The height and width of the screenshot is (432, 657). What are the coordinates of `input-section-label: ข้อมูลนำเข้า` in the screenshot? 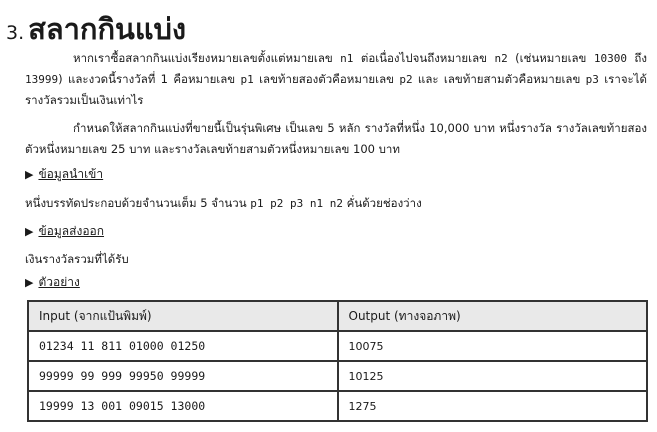 It's located at (71, 174).